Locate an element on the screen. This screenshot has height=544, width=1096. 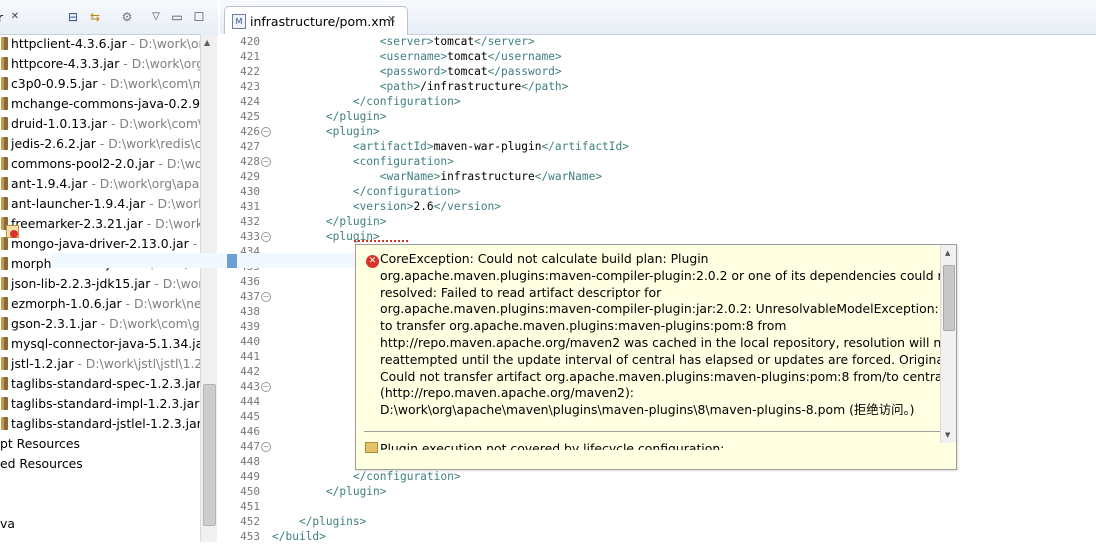
jar-item: ant-1.9.4.jar - D:\work\org\apach is located at coordinates (100, 184).